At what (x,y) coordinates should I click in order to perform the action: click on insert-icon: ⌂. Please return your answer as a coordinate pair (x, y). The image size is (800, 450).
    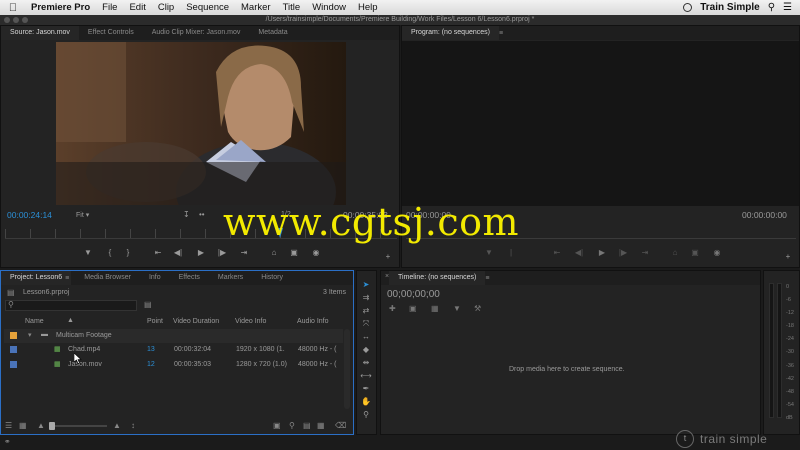
    Looking at the image, I should click on (274, 253).